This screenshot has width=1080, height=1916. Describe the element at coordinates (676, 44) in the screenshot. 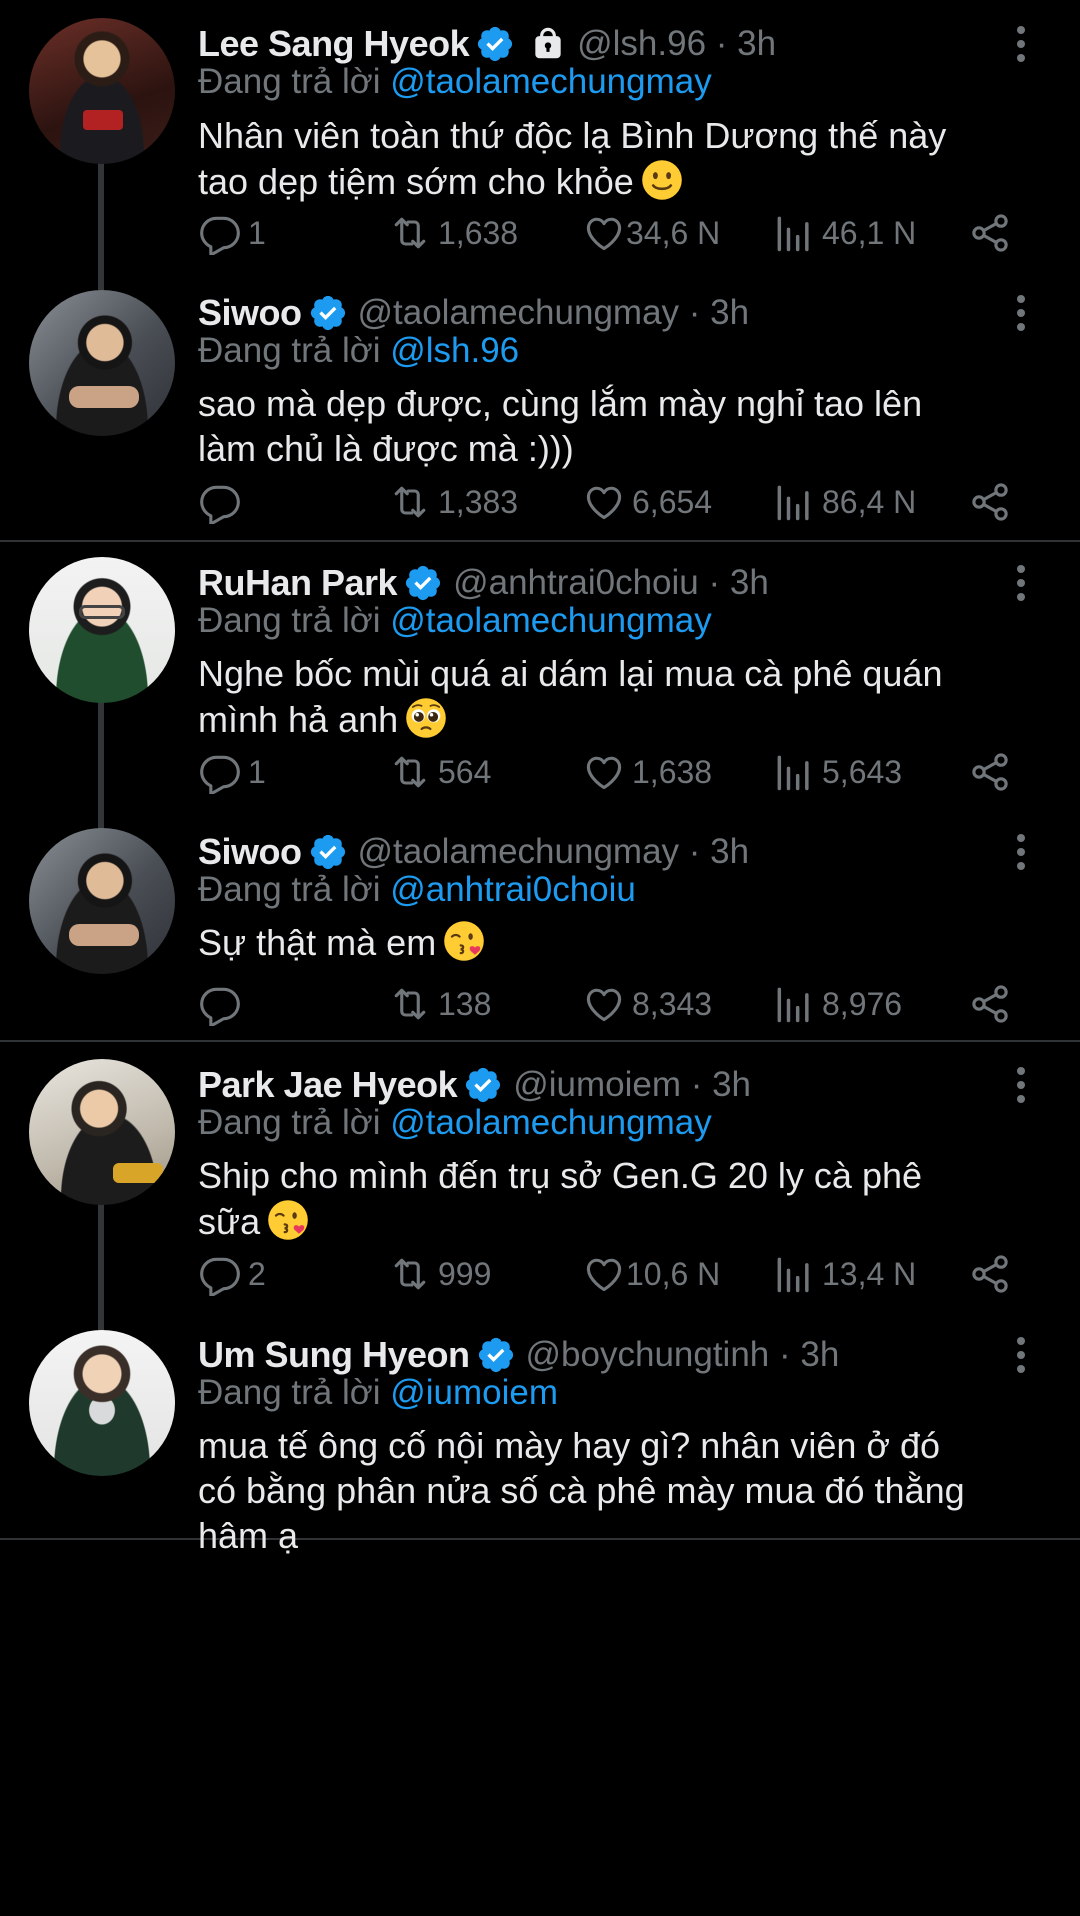

I see `handle-and-time: @lsh.96 · 3h` at that location.